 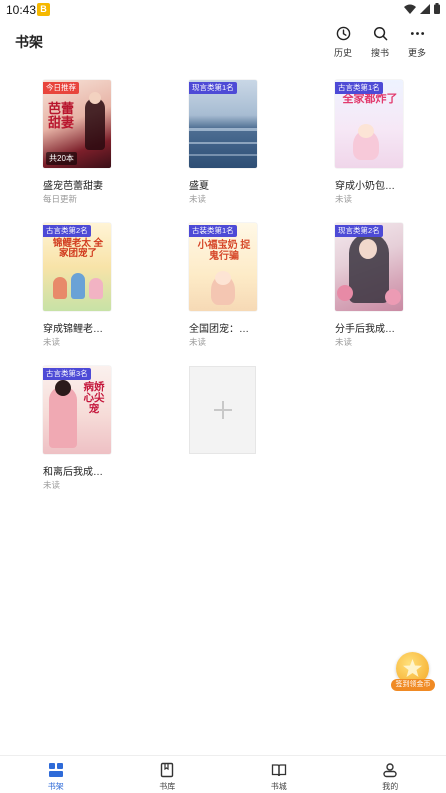 I want to click on plus-icon, so click(x=222, y=410).